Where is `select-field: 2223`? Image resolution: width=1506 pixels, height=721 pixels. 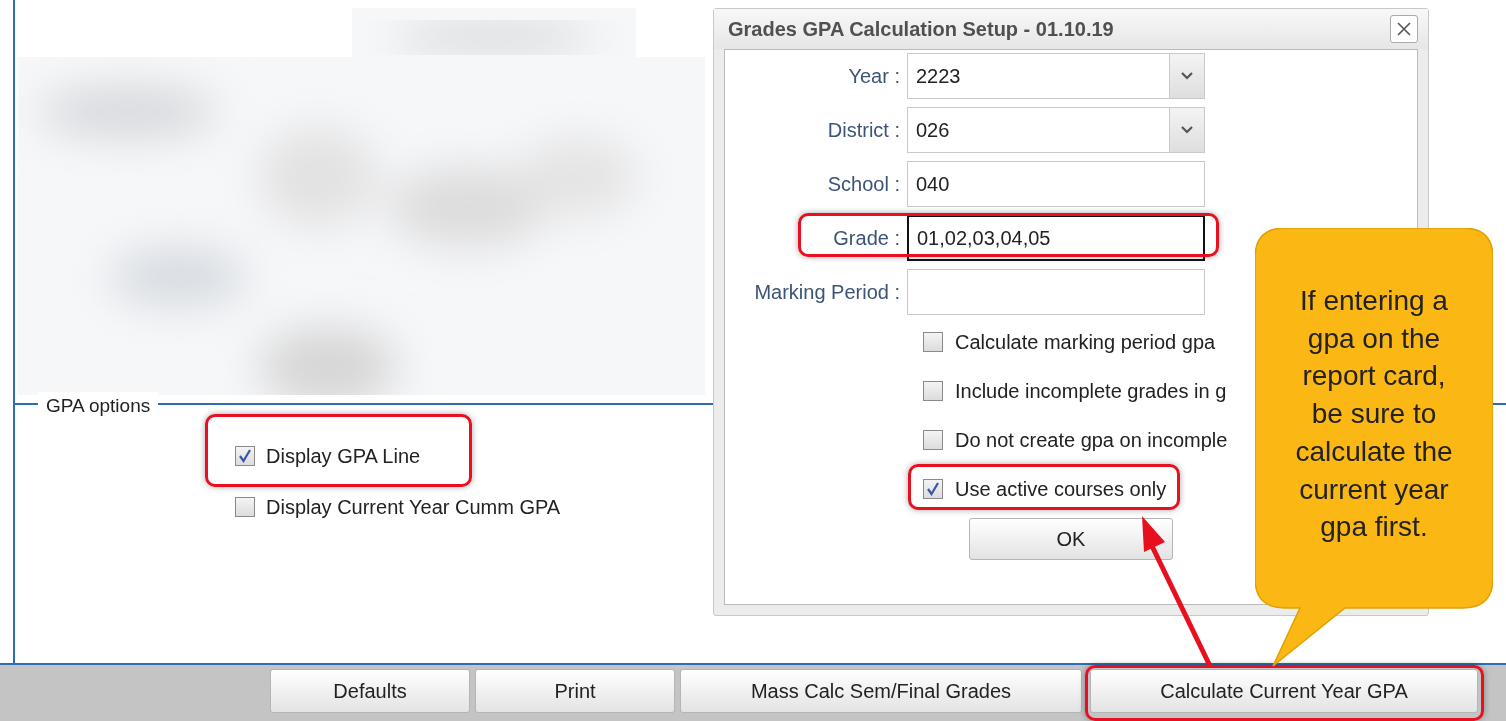
select-field: 2223 is located at coordinates (1056, 76).